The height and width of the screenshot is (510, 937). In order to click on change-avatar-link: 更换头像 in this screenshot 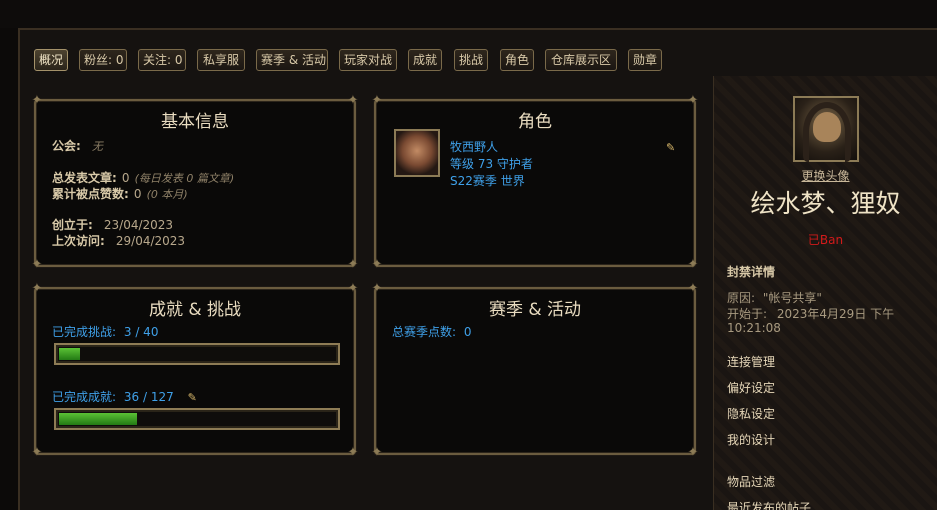, I will do `click(825, 175)`.